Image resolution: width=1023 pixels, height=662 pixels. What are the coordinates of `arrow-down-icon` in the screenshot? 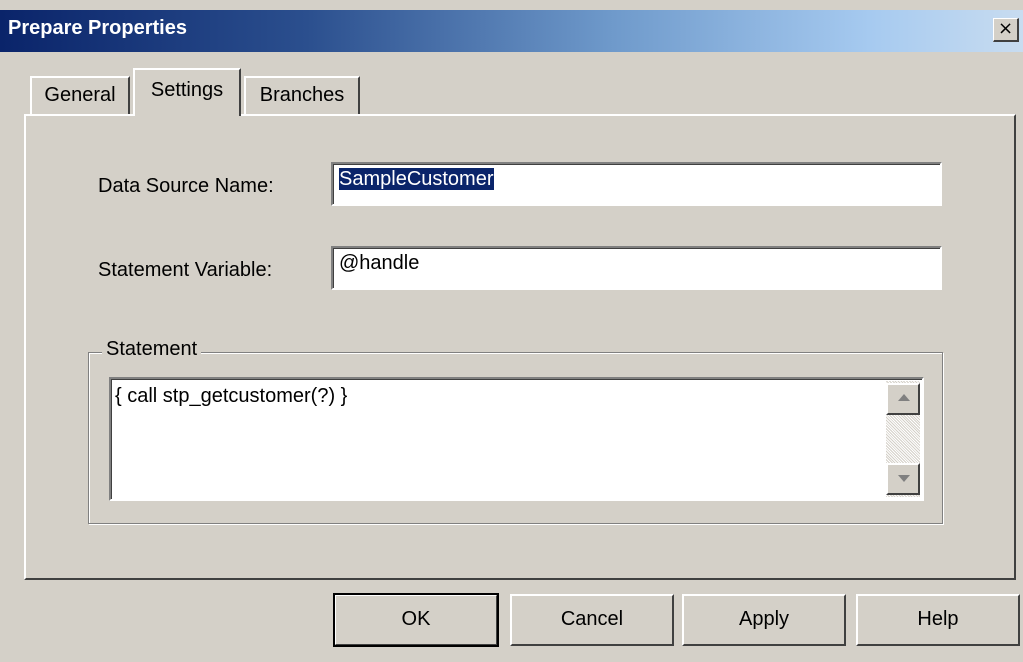 It's located at (904, 478).